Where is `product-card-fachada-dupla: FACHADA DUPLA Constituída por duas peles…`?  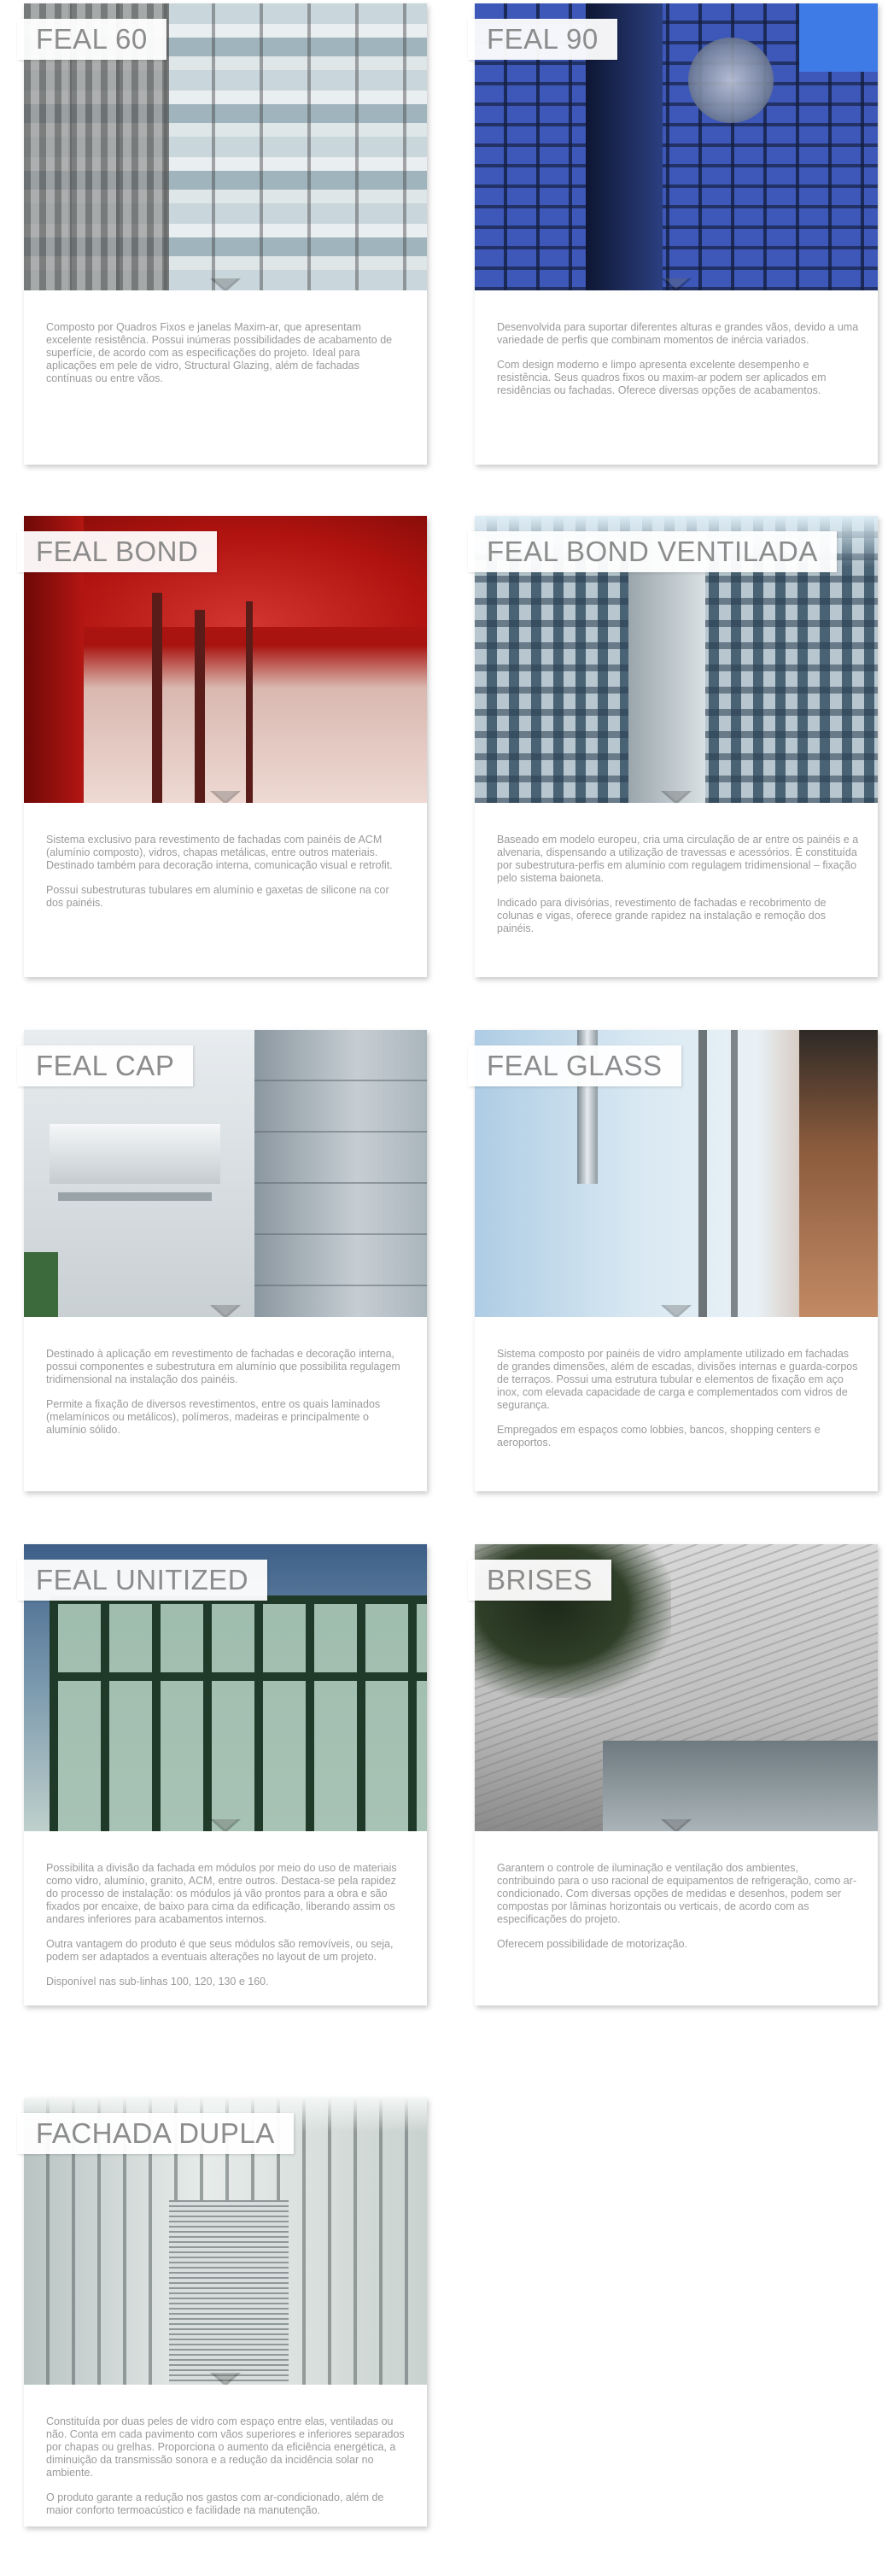 product-card-fachada-dupla: FACHADA DUPLA Constituída por duas peles… is located at coordinates (222, 2313).